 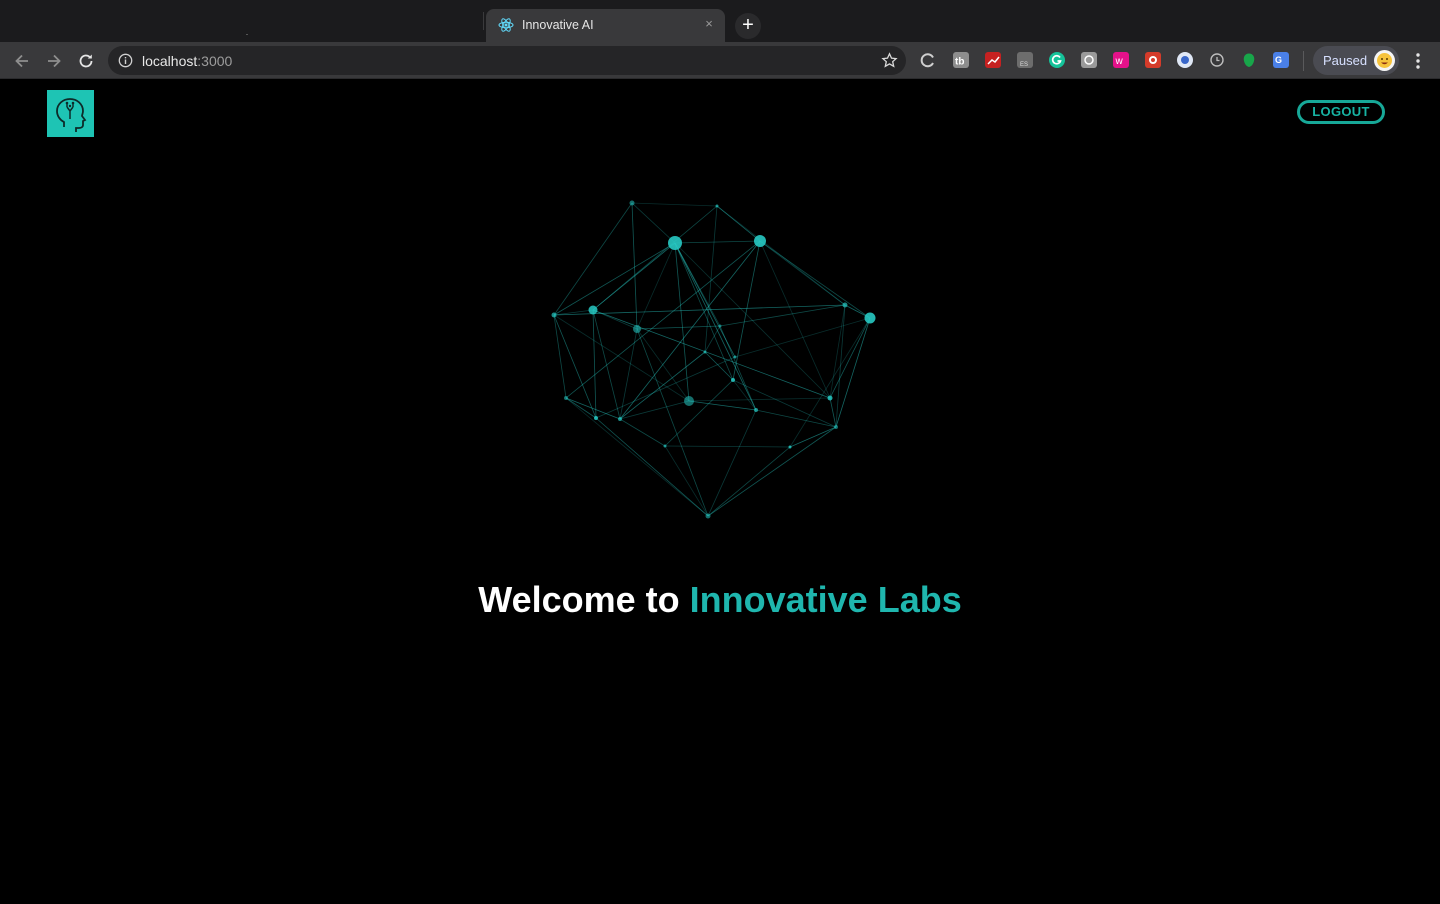 What do you see at coordinates (1057, 60) in the screenshot?
I see `grammarly-icon` at bounding box center [1057, 60].